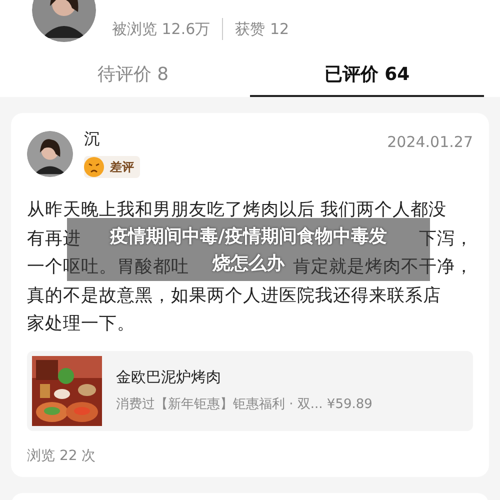  I want to click on stat-text: 被浏览 12.6万, so click(161, 29).